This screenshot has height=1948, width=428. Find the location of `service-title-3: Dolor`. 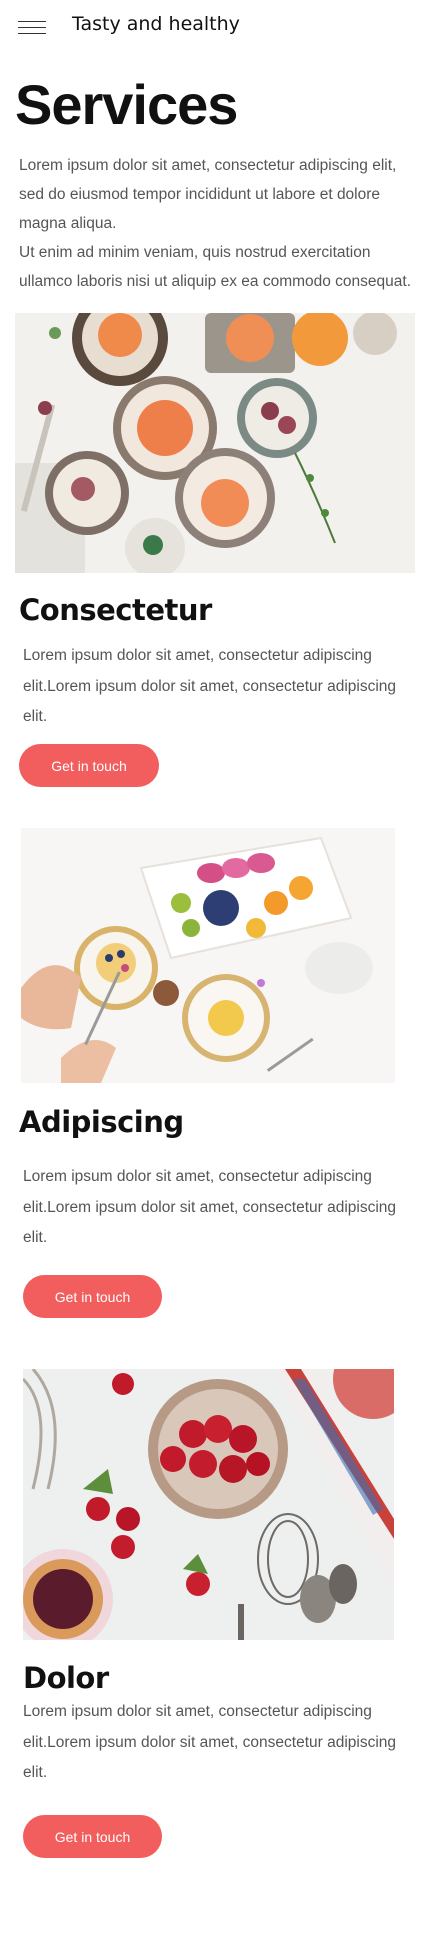

service-title-3: Dolor is located at coordinates (66, 1678).